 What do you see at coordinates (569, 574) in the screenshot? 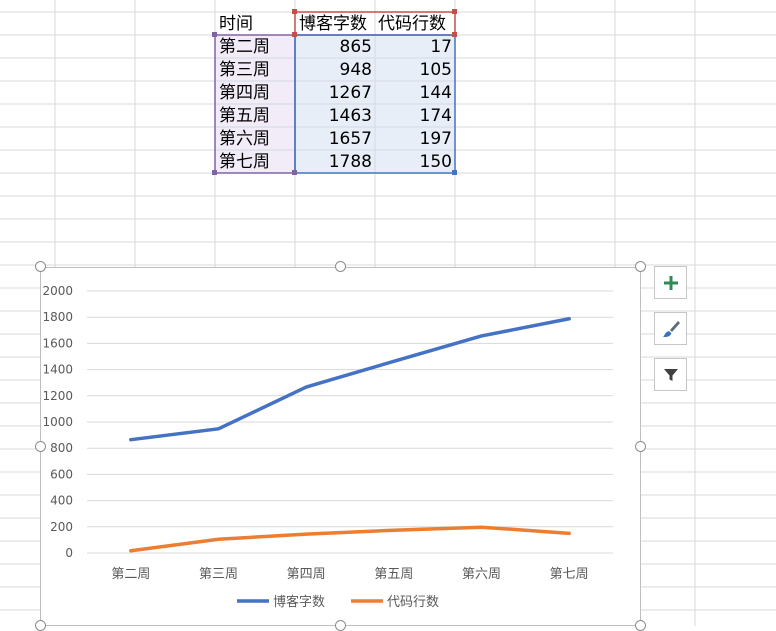
I see `x-tick-label: 第七周` at bounding box center [569, 574].